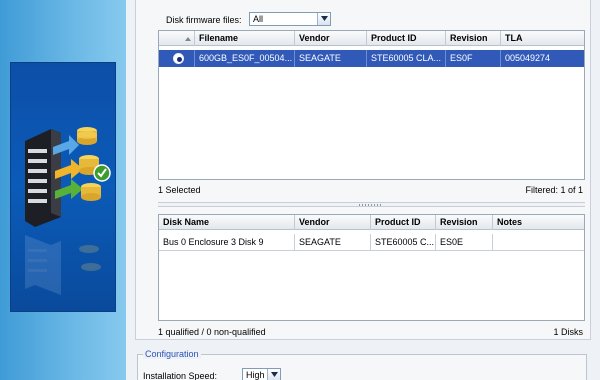  What do you see at coordinates (542, 38) in the screenshot?
I see `column-header-tla: TLA` at bounding box center [542, 38].